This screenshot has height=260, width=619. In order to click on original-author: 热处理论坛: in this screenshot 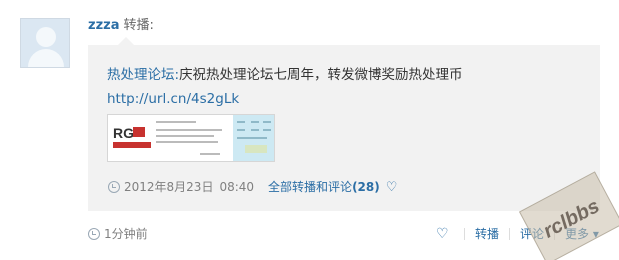, I will do `click(143, 75)`.